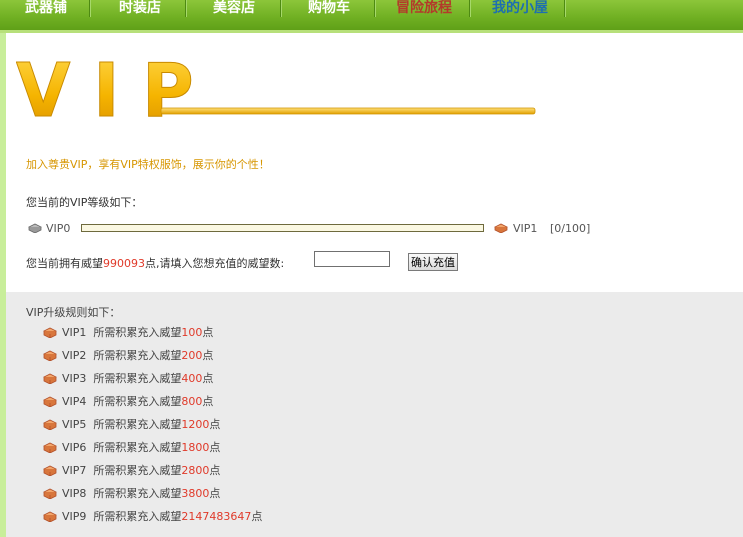 This screenshot has width=743, height=537. I want to click on rule-amount: 200, so click(192, 355).